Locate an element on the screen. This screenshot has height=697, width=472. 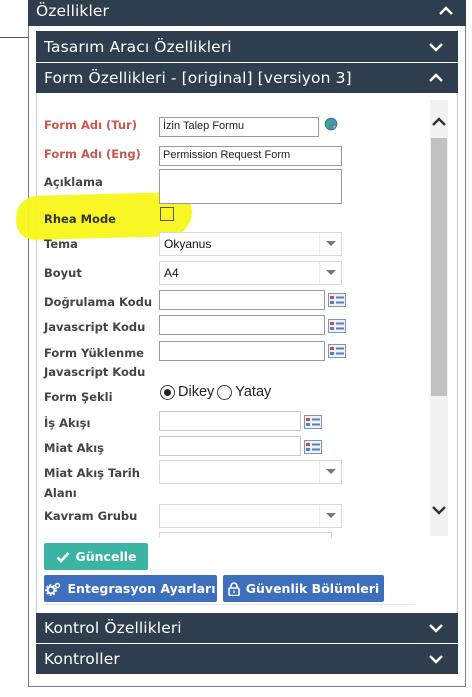
radio-vertical-label: Dikey is located at coordinates (196, 392).